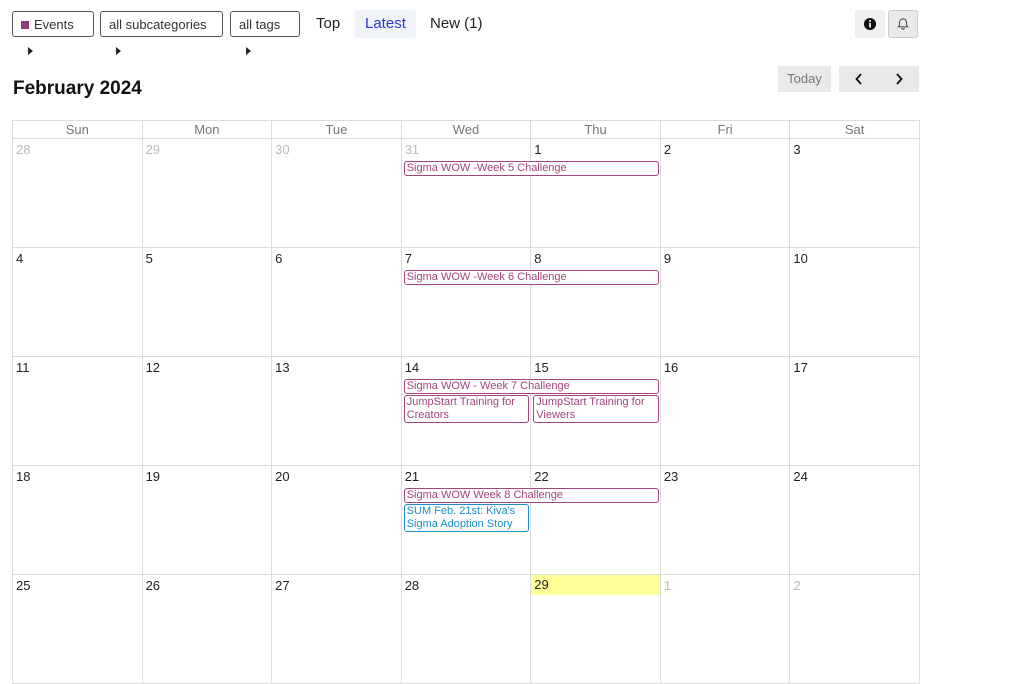 The image size is (1024, 684). Describe the element at coordinates (260, 24) in the screenshot. I see `tags-label: all tags` at that location.